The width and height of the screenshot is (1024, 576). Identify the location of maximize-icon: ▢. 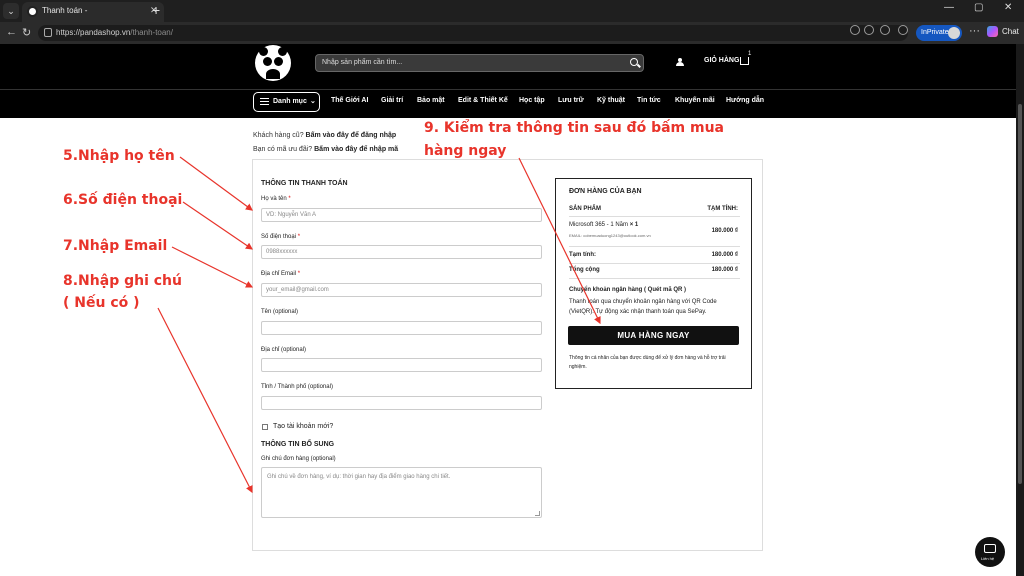
(978, 7).